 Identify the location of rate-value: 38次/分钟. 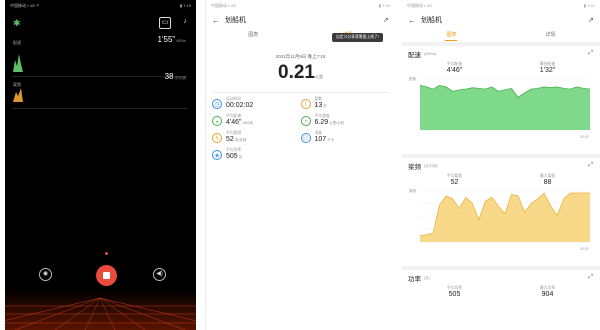
(175, 76).